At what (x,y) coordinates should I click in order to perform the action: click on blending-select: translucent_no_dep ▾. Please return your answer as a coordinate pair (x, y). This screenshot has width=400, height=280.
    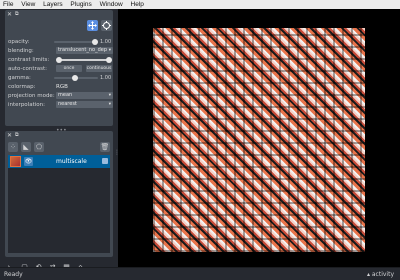
    Looking at the image, I should click on (84, 50).